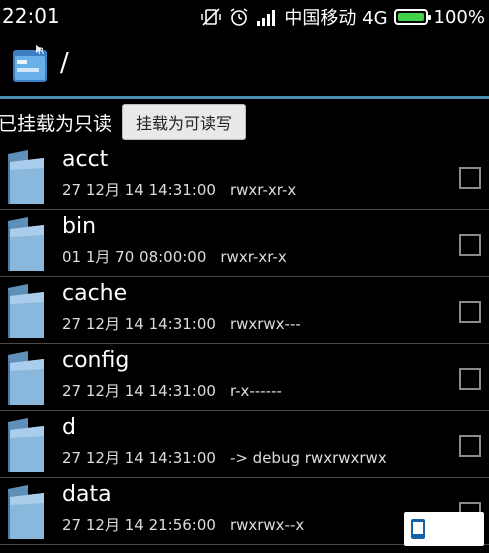 This screenshot has height=553, width=489. What do you see at coordinates (459, 17) in the screenshot?
I see `battery-percent: 100%` at bounding box center [459, 17].